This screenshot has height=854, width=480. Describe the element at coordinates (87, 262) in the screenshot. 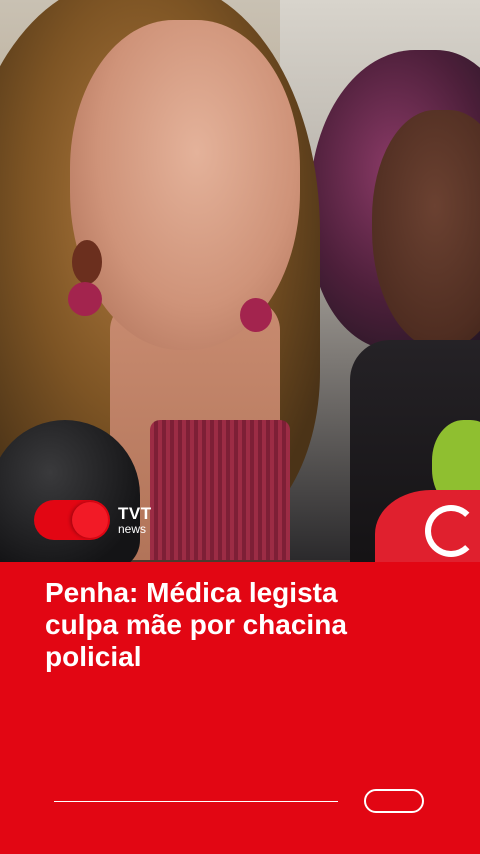

I see `earring-top` at that location.